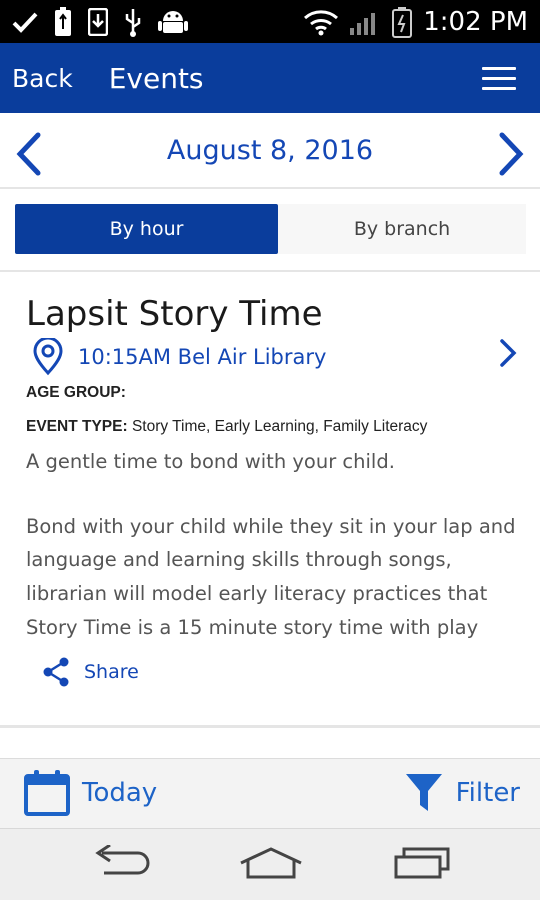  I want to click on chevron-left-icon, so click(30, 154).